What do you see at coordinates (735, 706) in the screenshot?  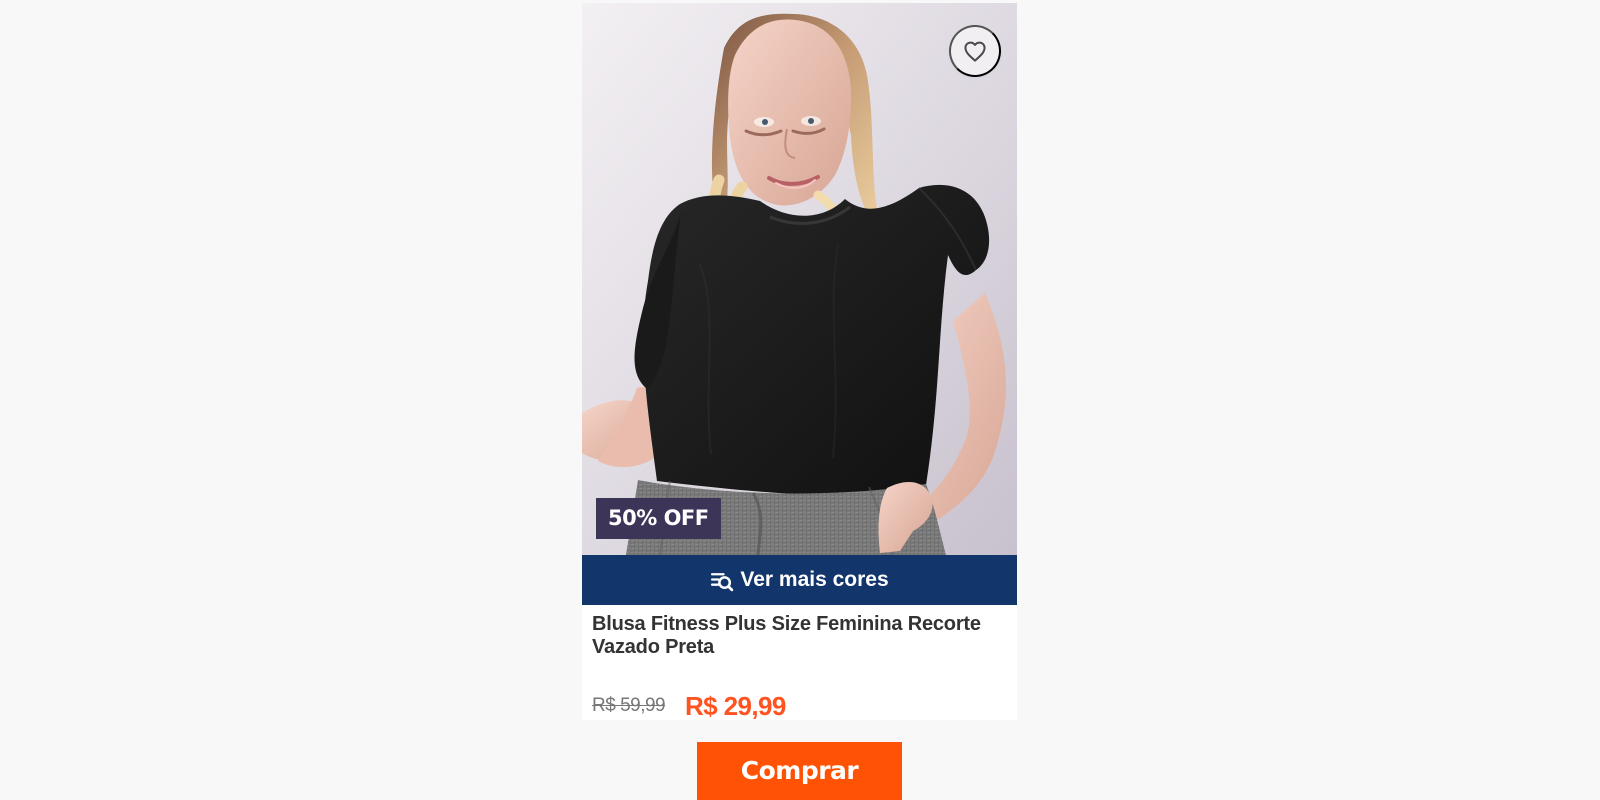 I see `sale-price: R$ 29,99` at bounding box center [735, 706].